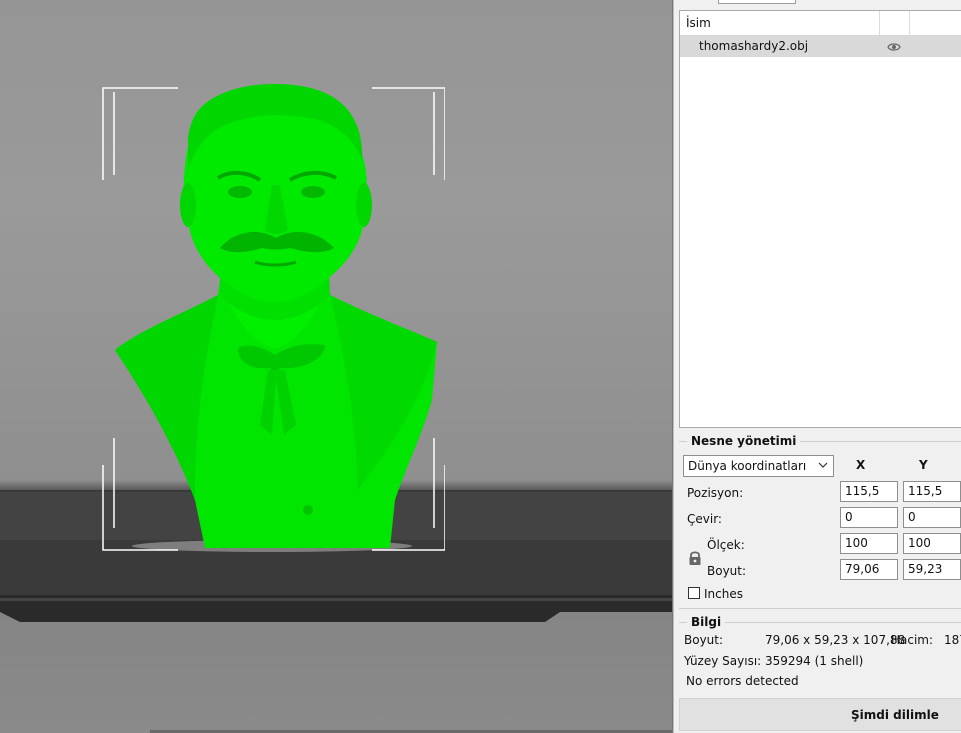  What do you see at coordinates (932, 491) in the screenshot?
I see `position-y-field: 115,5` at bounding box center [932, 491].